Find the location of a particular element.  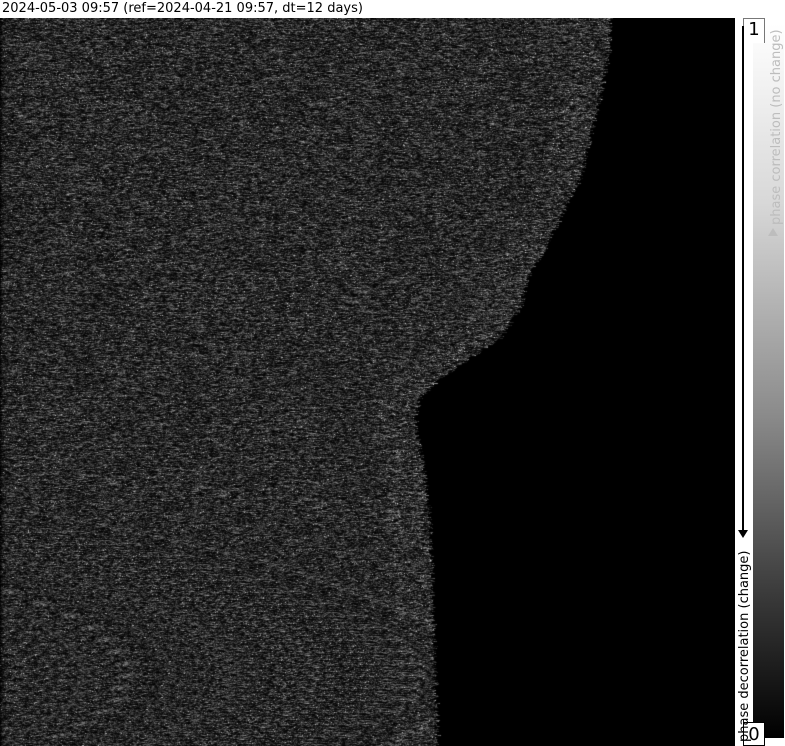

arrow-down-icon is located at coordinates (743, 534).